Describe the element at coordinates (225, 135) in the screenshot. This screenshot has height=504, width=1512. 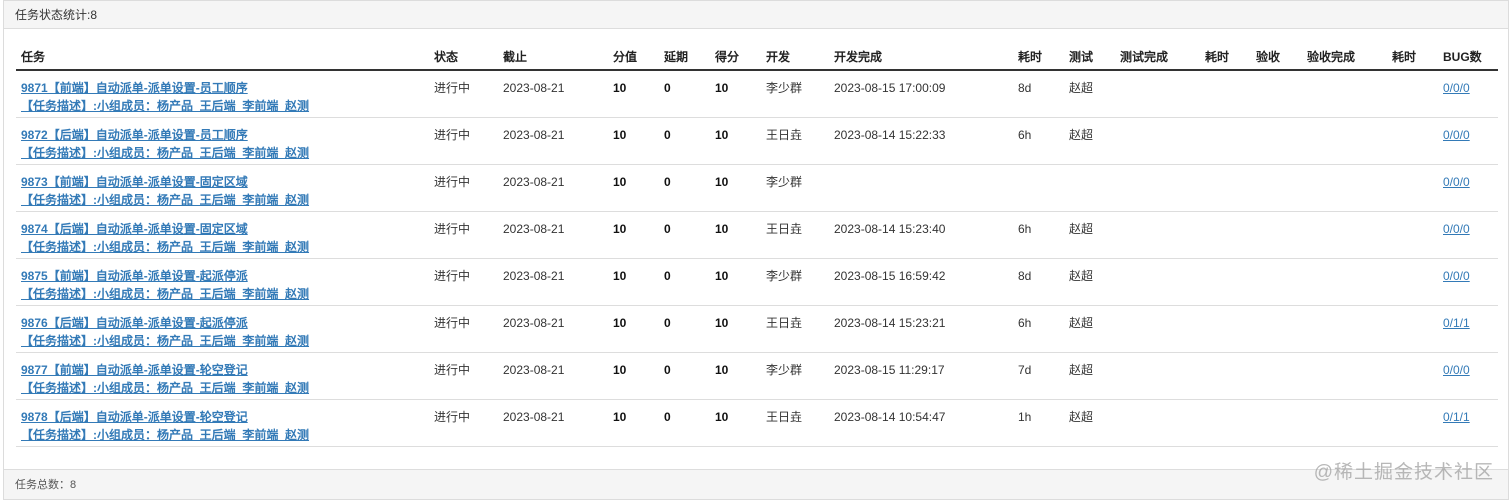
I see `task-title-link: 9872【后端】自动派单-派单设置-员工顺序` at that location.